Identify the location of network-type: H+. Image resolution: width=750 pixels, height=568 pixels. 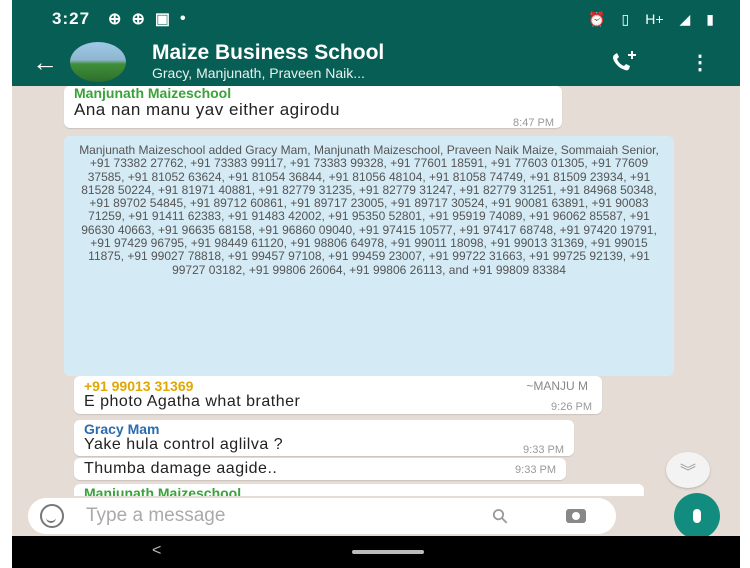
(654, 19).